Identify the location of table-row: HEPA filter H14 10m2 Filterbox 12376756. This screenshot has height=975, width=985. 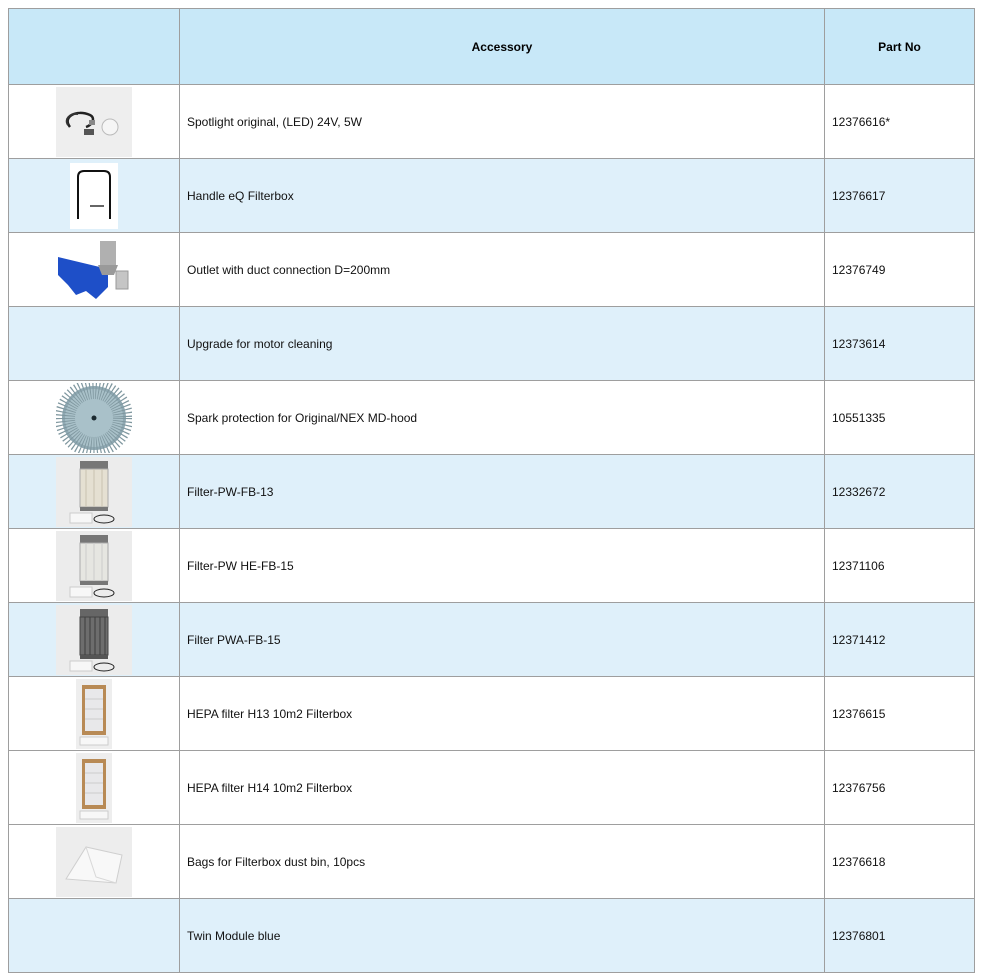
(491, 787).